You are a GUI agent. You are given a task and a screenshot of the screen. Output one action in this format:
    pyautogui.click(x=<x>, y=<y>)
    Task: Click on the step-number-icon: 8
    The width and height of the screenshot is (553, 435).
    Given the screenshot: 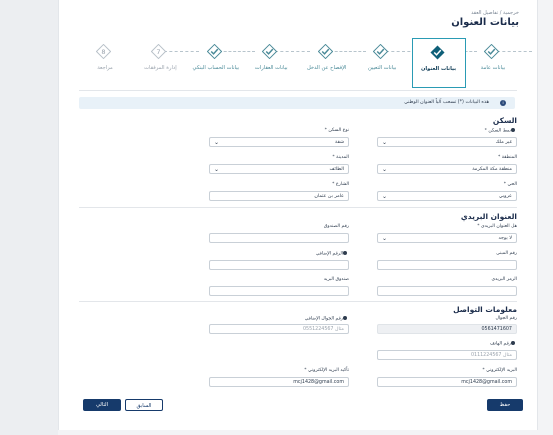 What is the action you would take?
    pyautogui.click(x=103, y=51)
    